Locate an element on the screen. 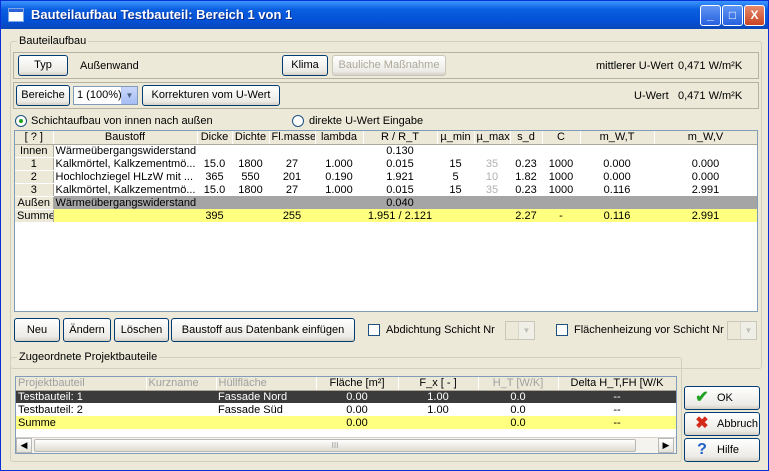 The width and height of the screenshot is (769, 471). projekt-cell: -- is located at coordinates (617, 396).